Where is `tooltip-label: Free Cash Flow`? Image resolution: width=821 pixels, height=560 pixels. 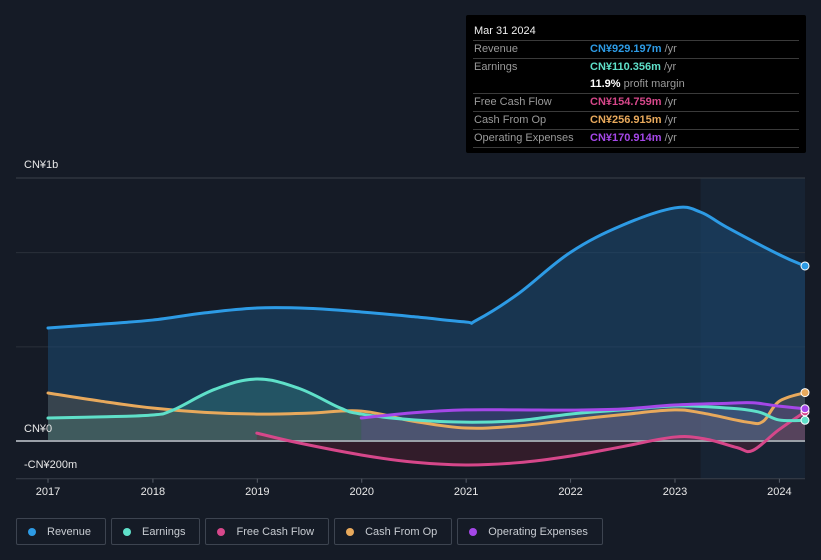
tooltip-label: Free Cash Flow is located at coordinates (513, 102).